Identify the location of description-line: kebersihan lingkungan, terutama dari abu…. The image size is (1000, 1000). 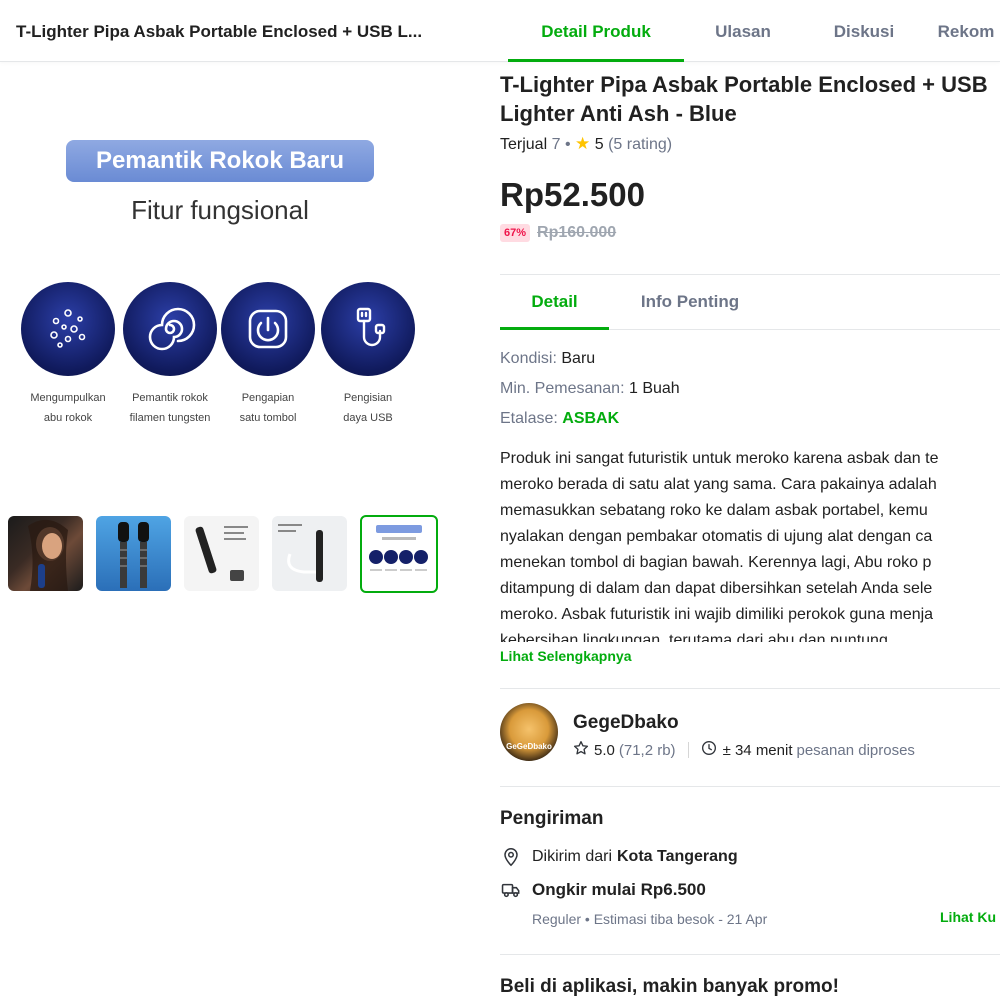
(703, 637).